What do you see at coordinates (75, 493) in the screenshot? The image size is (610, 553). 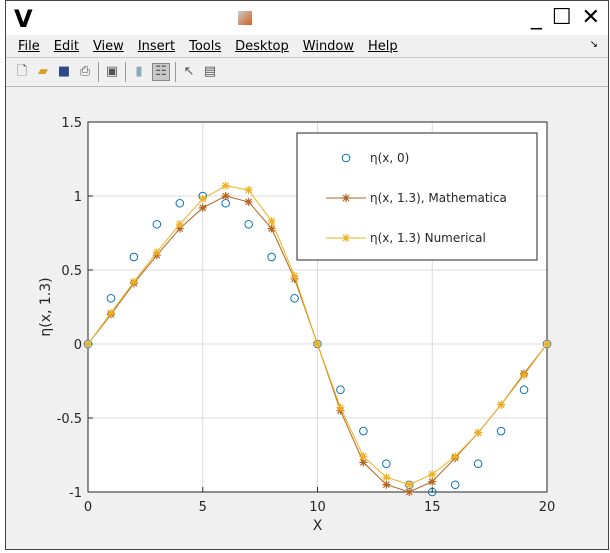 I see `y-tick-label: -1` at bounding box center [75, 493].